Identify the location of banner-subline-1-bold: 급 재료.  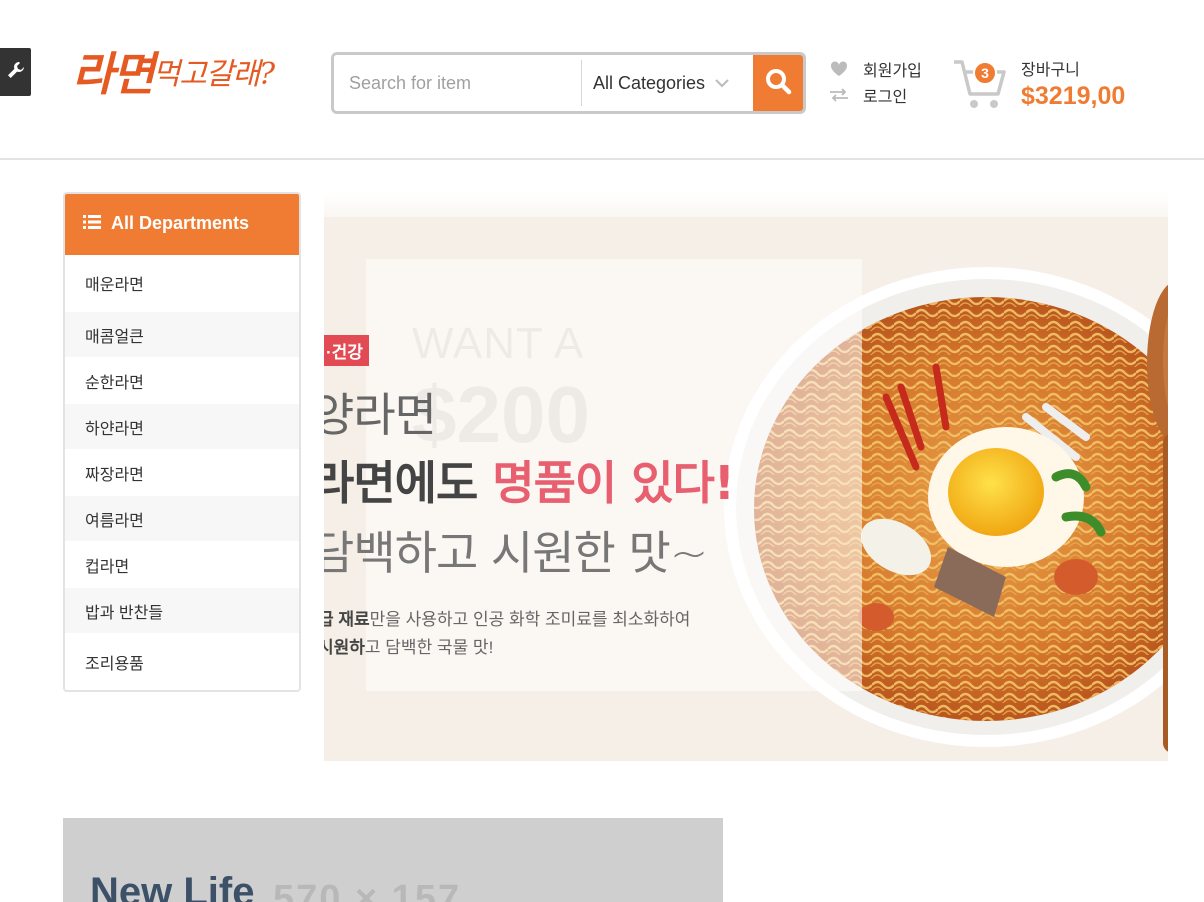
(347, 619).